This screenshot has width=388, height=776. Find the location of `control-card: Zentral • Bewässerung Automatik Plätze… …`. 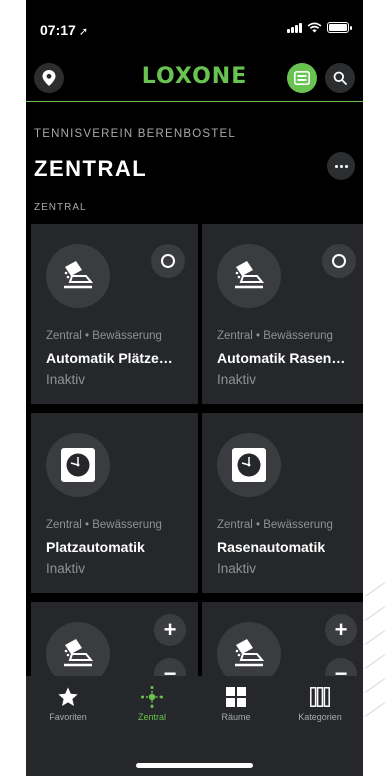

control-card: Zentral • Bewässerung Automatik Plätze… … is located at coordinates (114, 314).